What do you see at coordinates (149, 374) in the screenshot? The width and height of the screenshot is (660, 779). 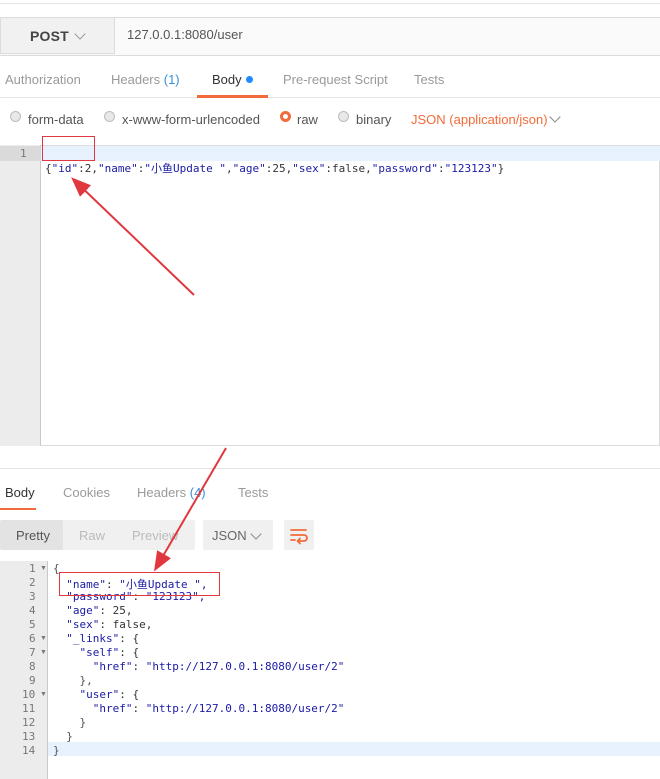 I see `annotation-arrows` at bounding box center [149, 374].